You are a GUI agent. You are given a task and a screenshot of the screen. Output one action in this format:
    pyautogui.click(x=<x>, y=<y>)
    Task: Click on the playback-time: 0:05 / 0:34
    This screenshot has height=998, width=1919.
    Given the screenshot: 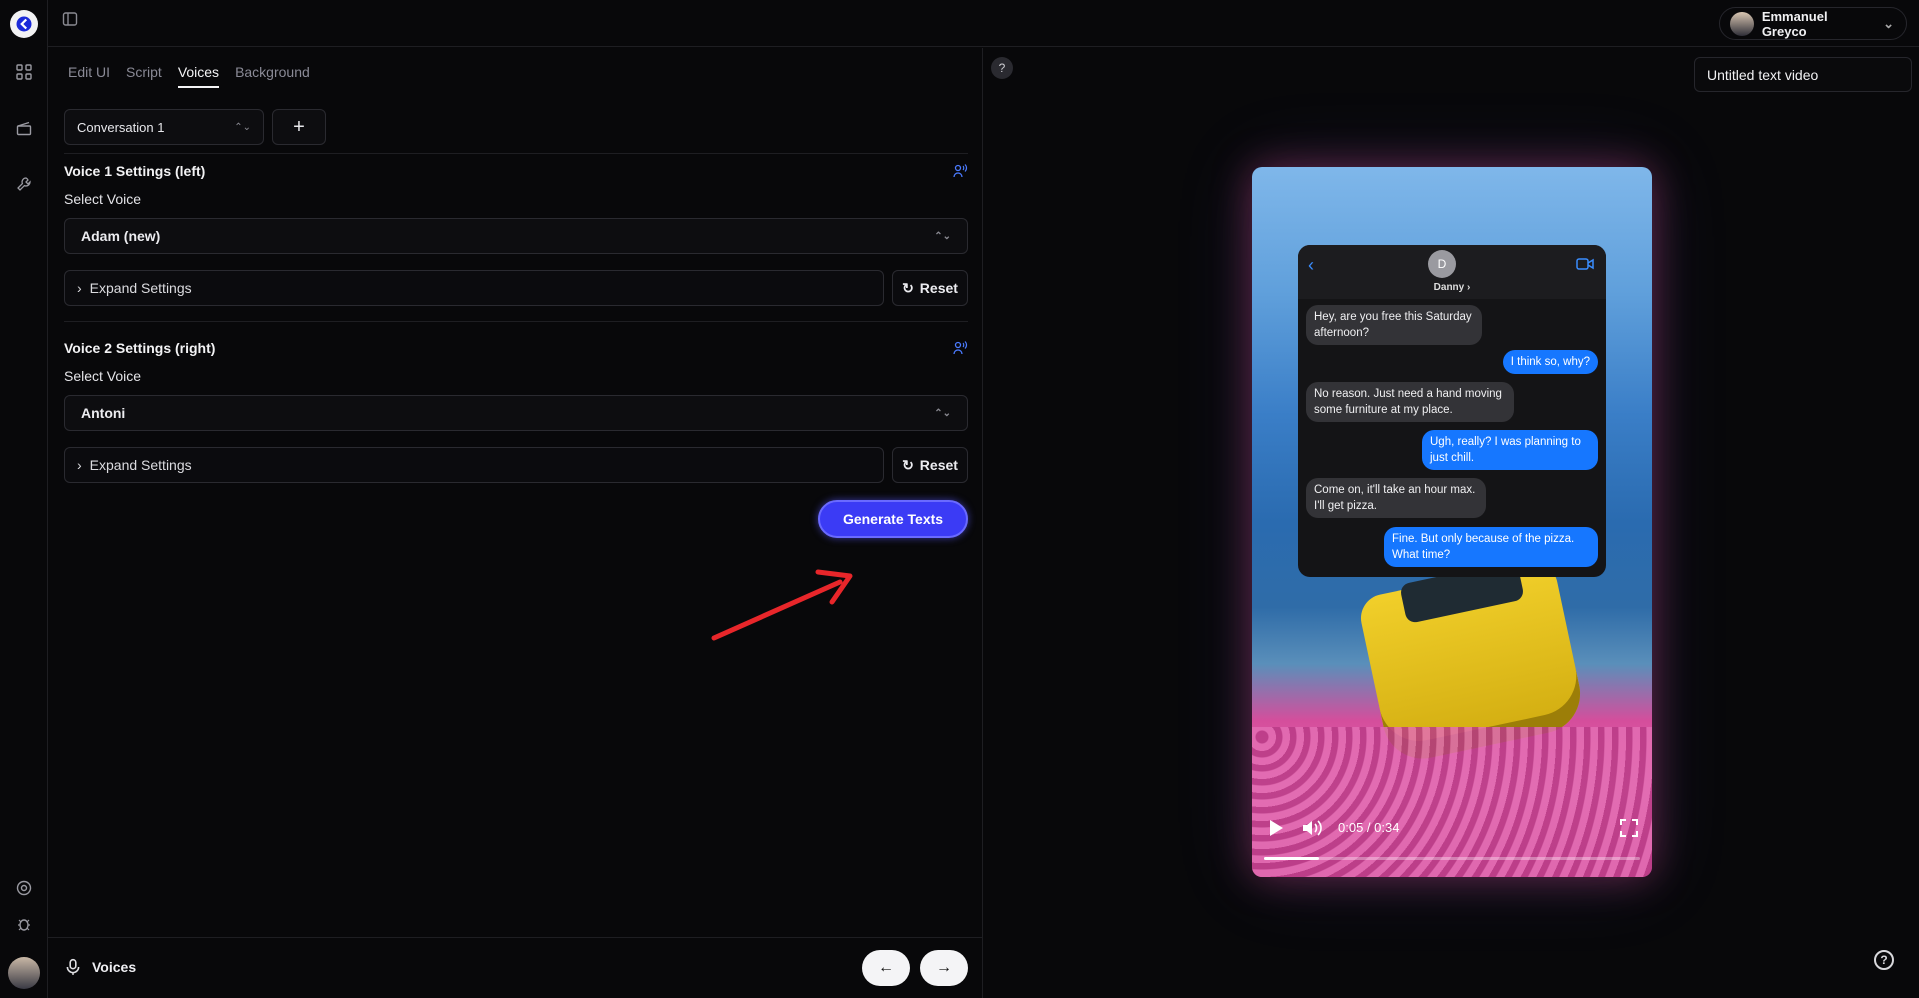 What is the action you would take?
    pyautogui.click(x=1369, y=827)
    